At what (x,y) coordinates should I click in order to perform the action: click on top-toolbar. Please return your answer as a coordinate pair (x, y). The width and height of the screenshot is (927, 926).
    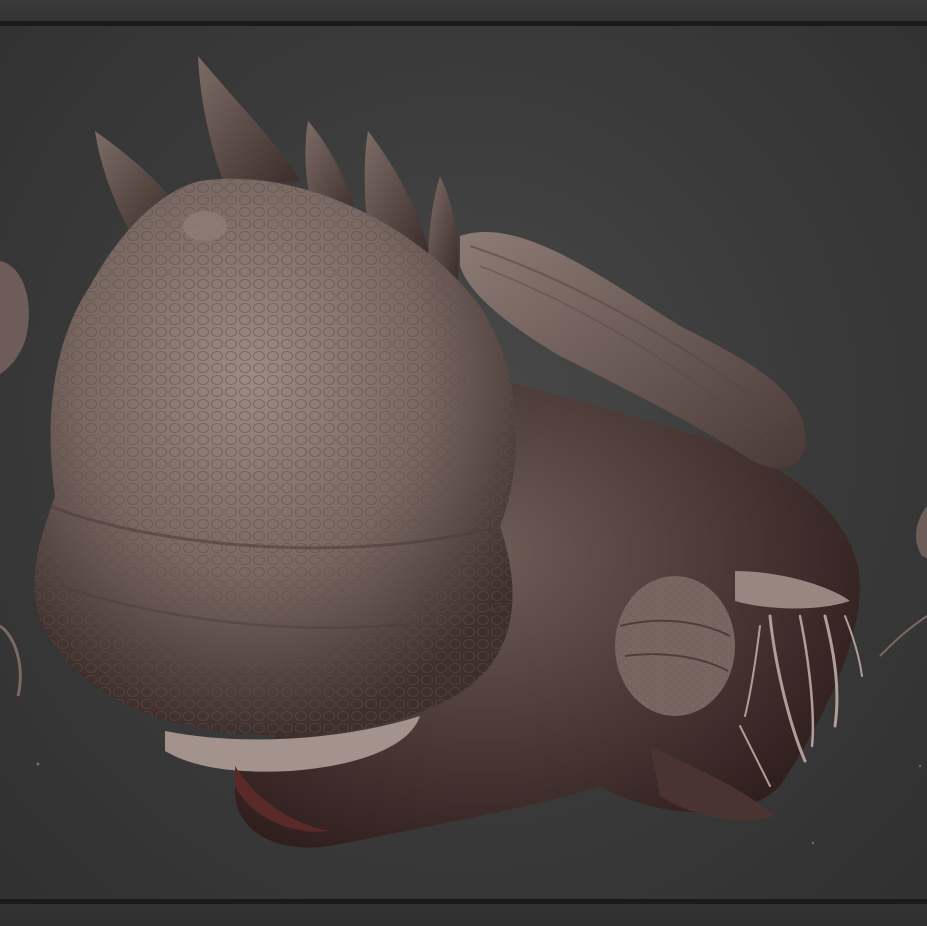
    Looking at the image, I should click on (463, 10).